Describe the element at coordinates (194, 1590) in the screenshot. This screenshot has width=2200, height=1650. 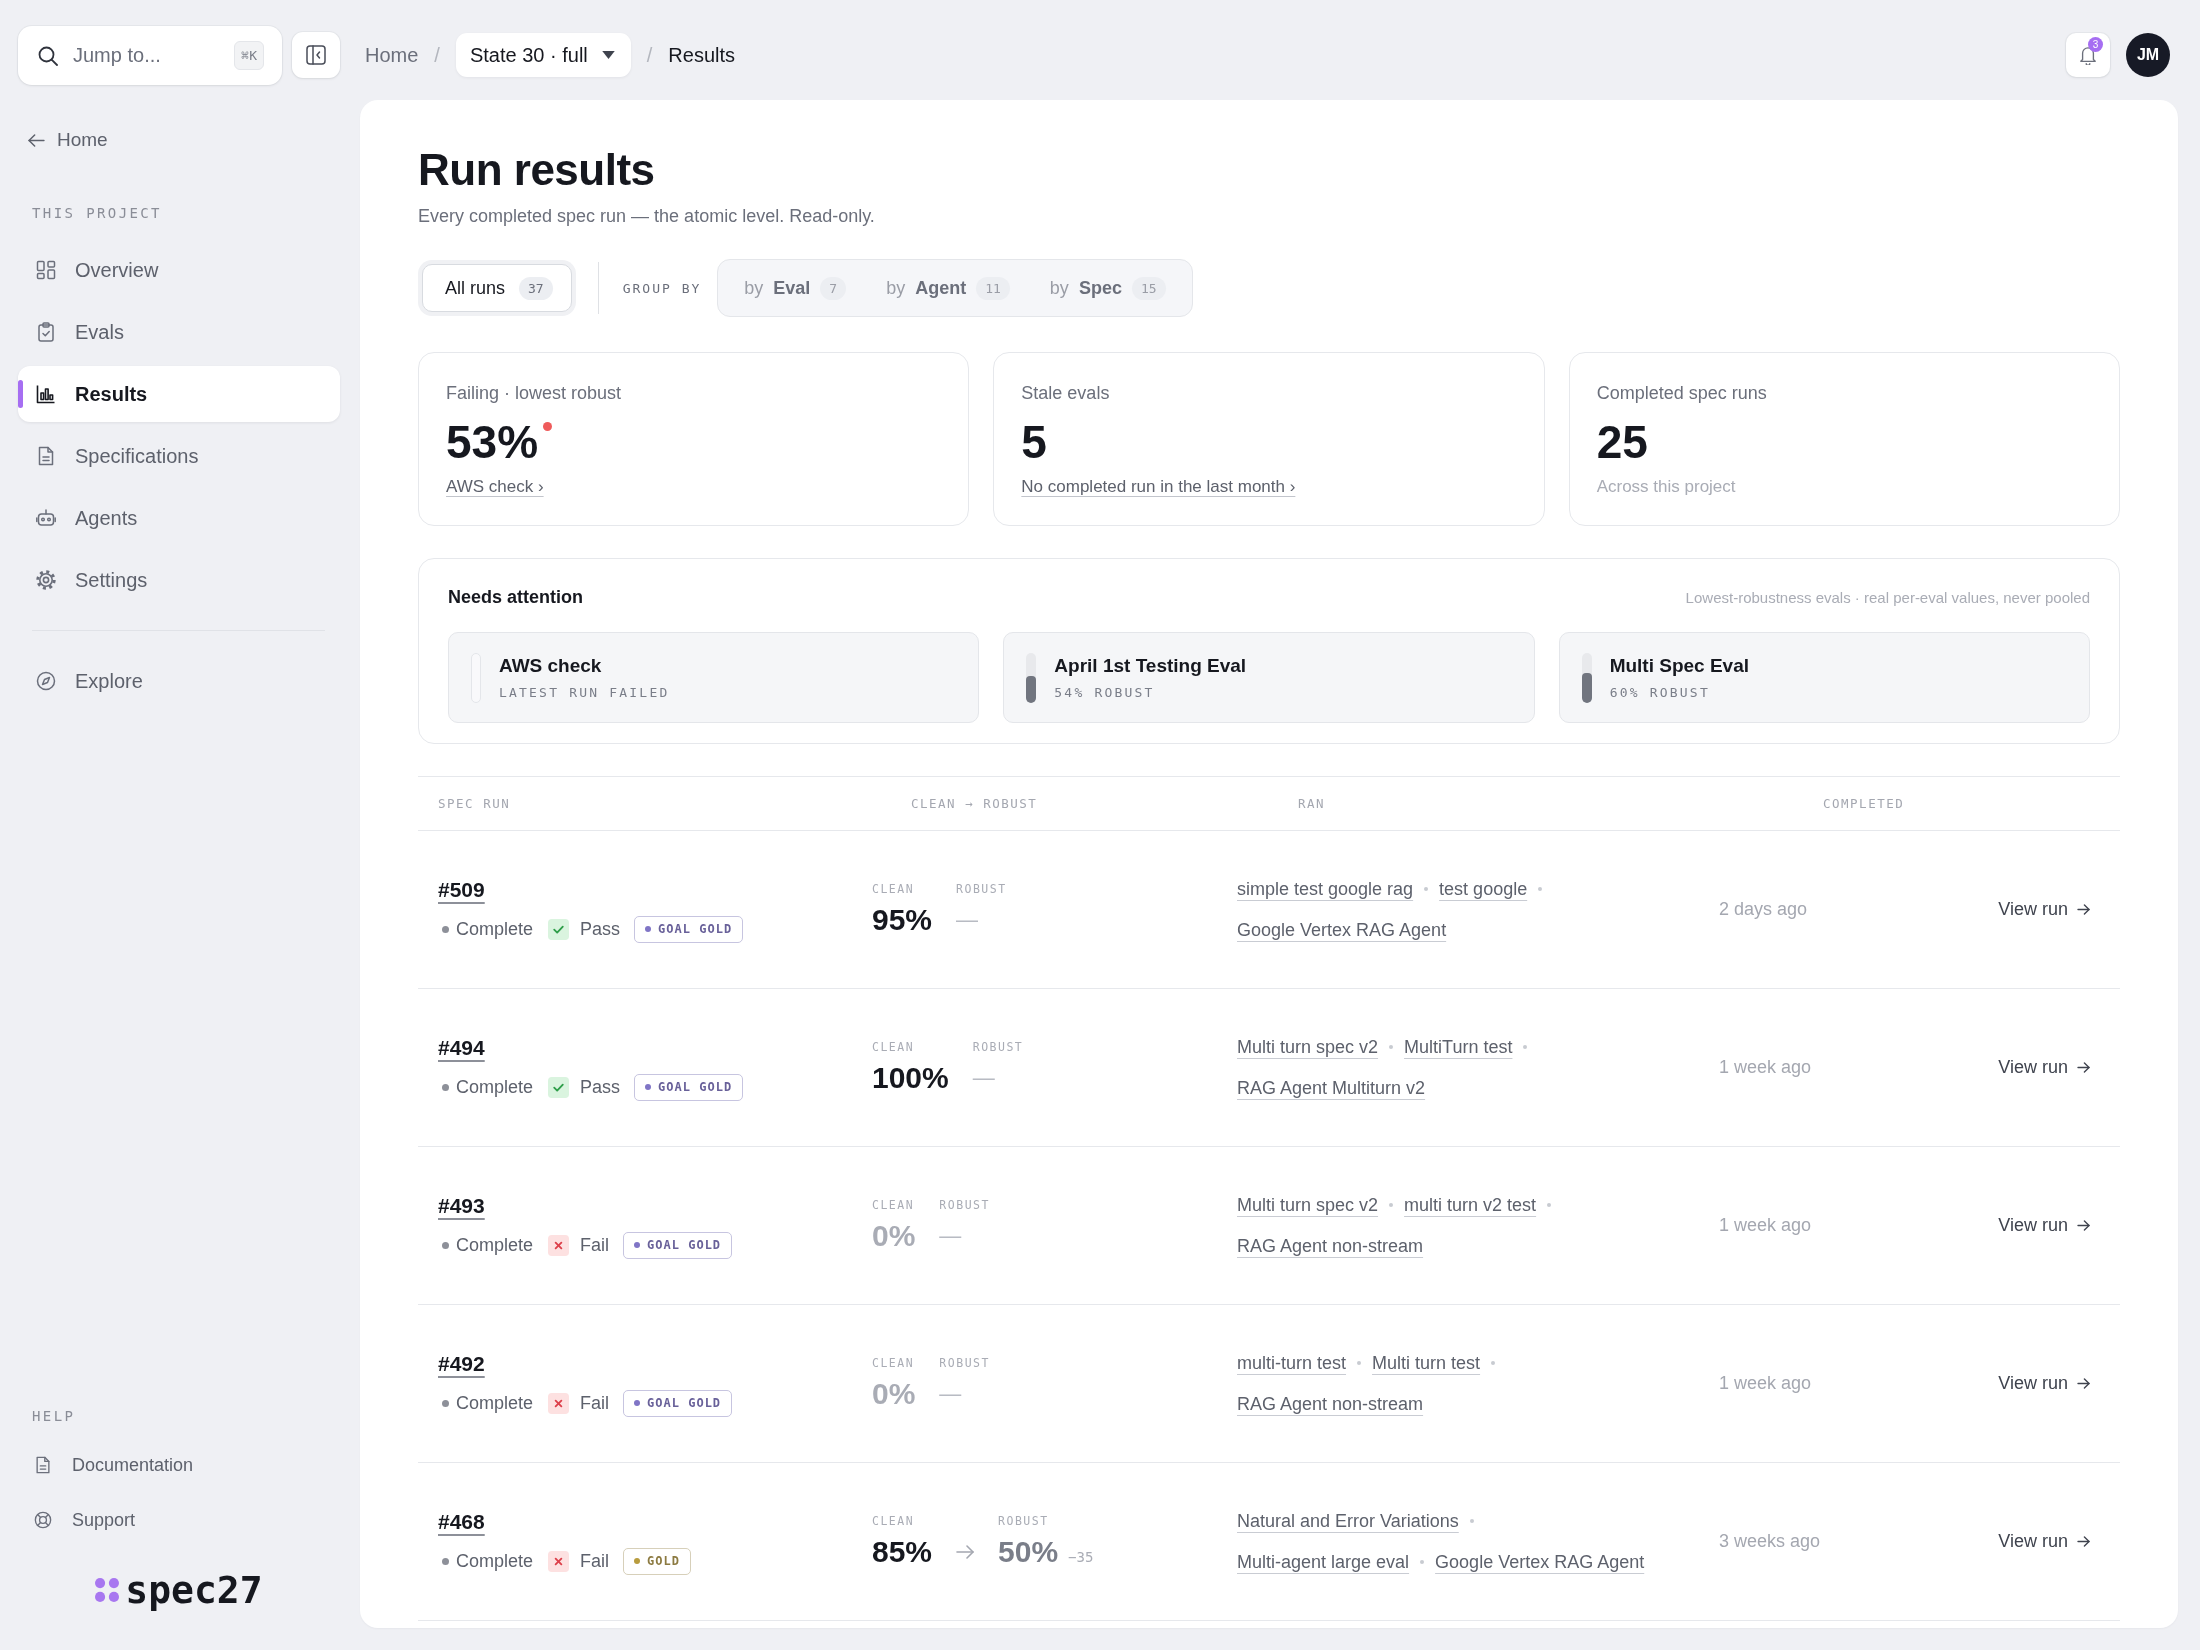
I see `logo-text: spec27` at that location.